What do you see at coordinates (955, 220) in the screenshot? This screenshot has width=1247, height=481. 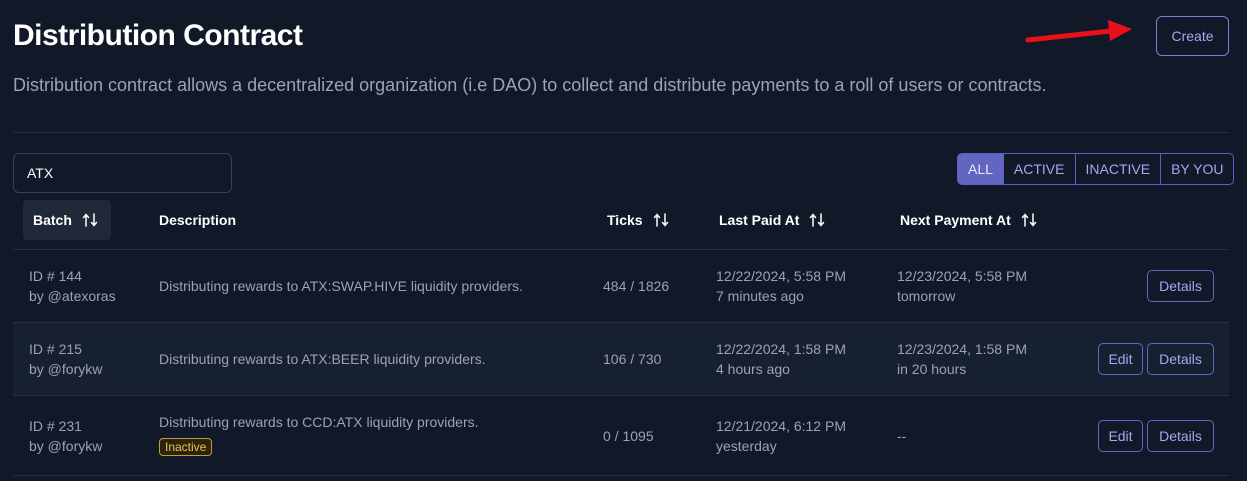 I see `column-header-label: Next Payment At` at bounding box center [955, 220].